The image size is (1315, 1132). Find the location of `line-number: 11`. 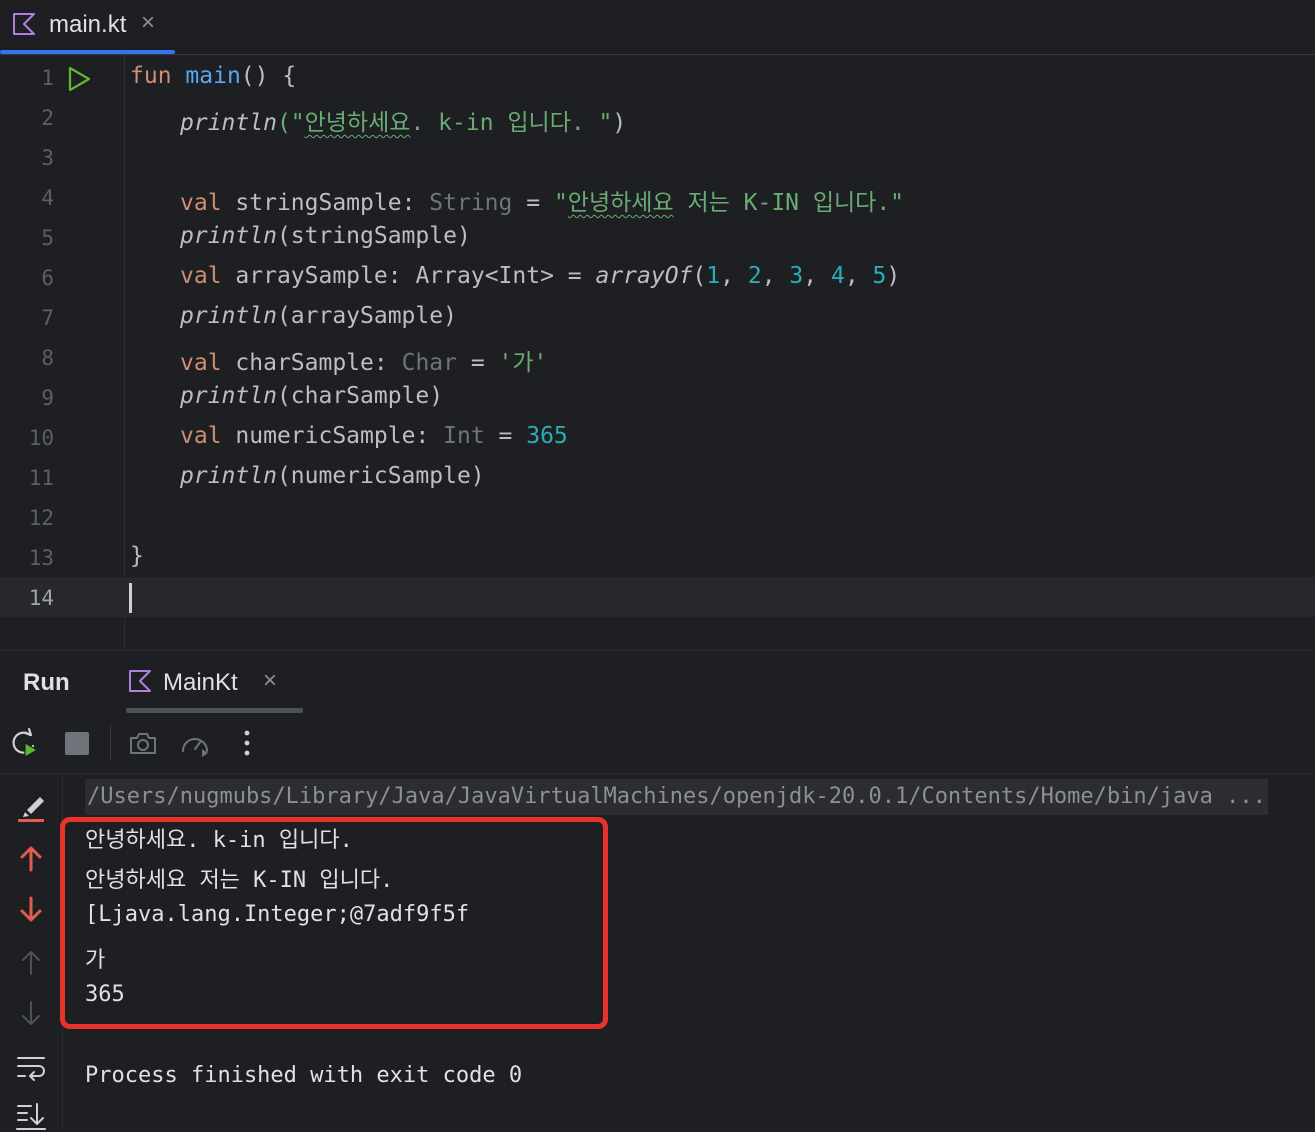

line-number: 11 is located at coordinates (41, 478).